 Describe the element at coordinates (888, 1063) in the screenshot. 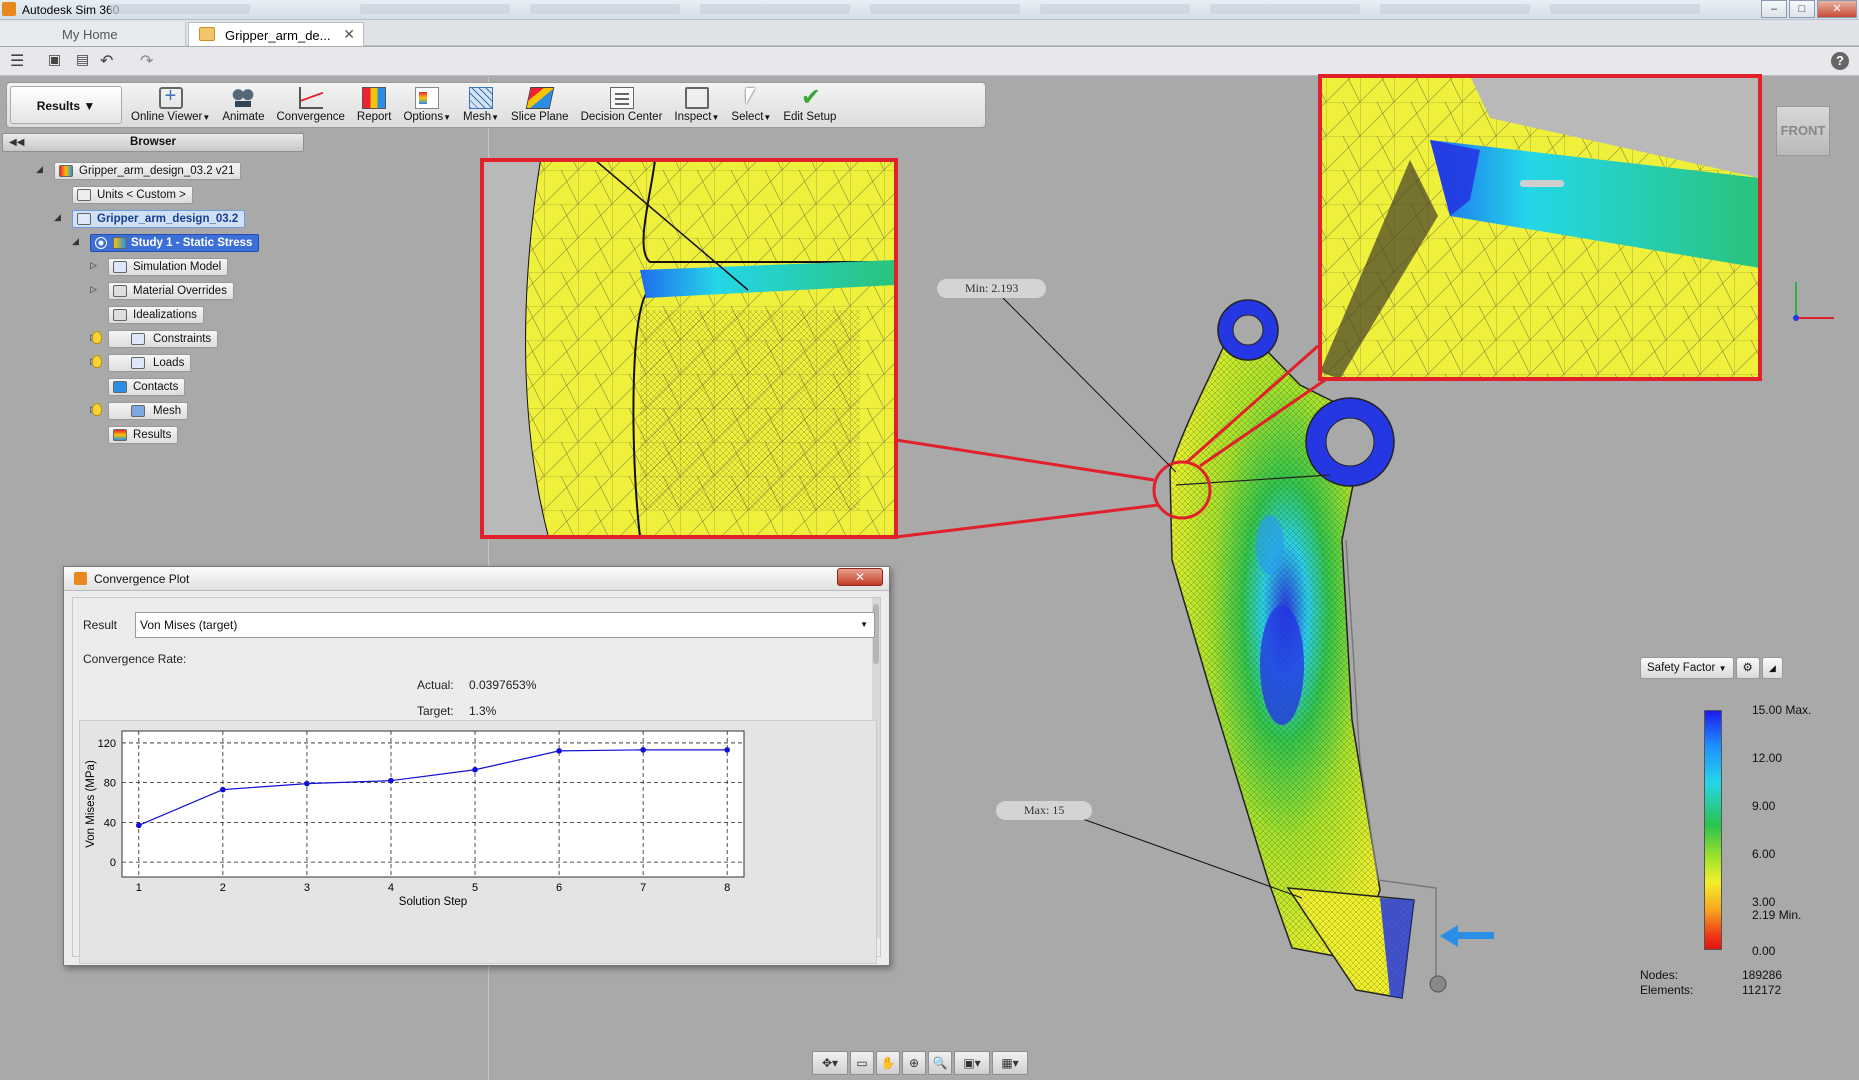

I see `pan-hand-icon: ✋` at that location.